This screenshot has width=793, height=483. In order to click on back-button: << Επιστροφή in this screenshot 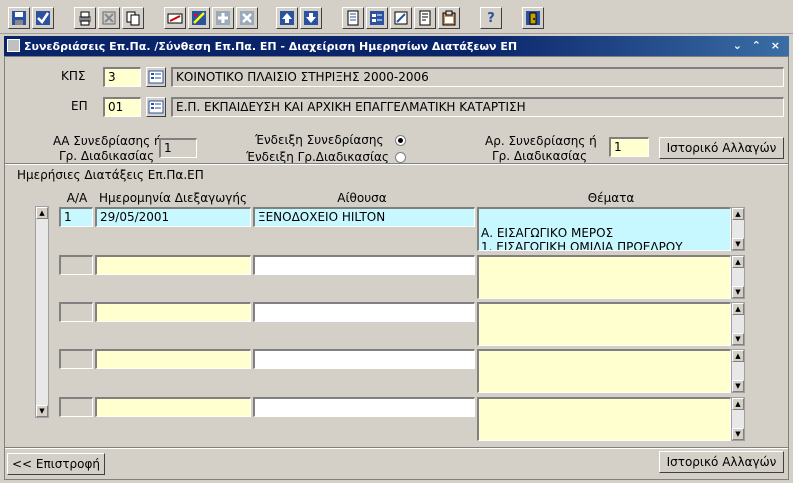, I will do `click(56, 464)`.